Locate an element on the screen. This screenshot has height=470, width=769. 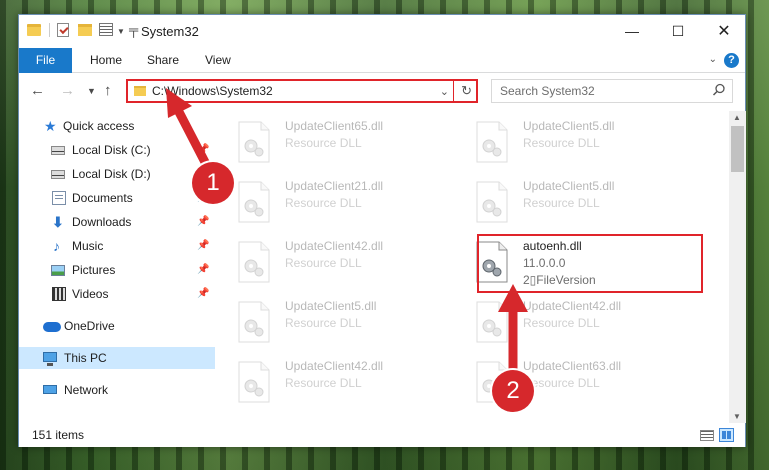
sidebar-item-onedrive: OneDrive is located at coordinates (117, 326).